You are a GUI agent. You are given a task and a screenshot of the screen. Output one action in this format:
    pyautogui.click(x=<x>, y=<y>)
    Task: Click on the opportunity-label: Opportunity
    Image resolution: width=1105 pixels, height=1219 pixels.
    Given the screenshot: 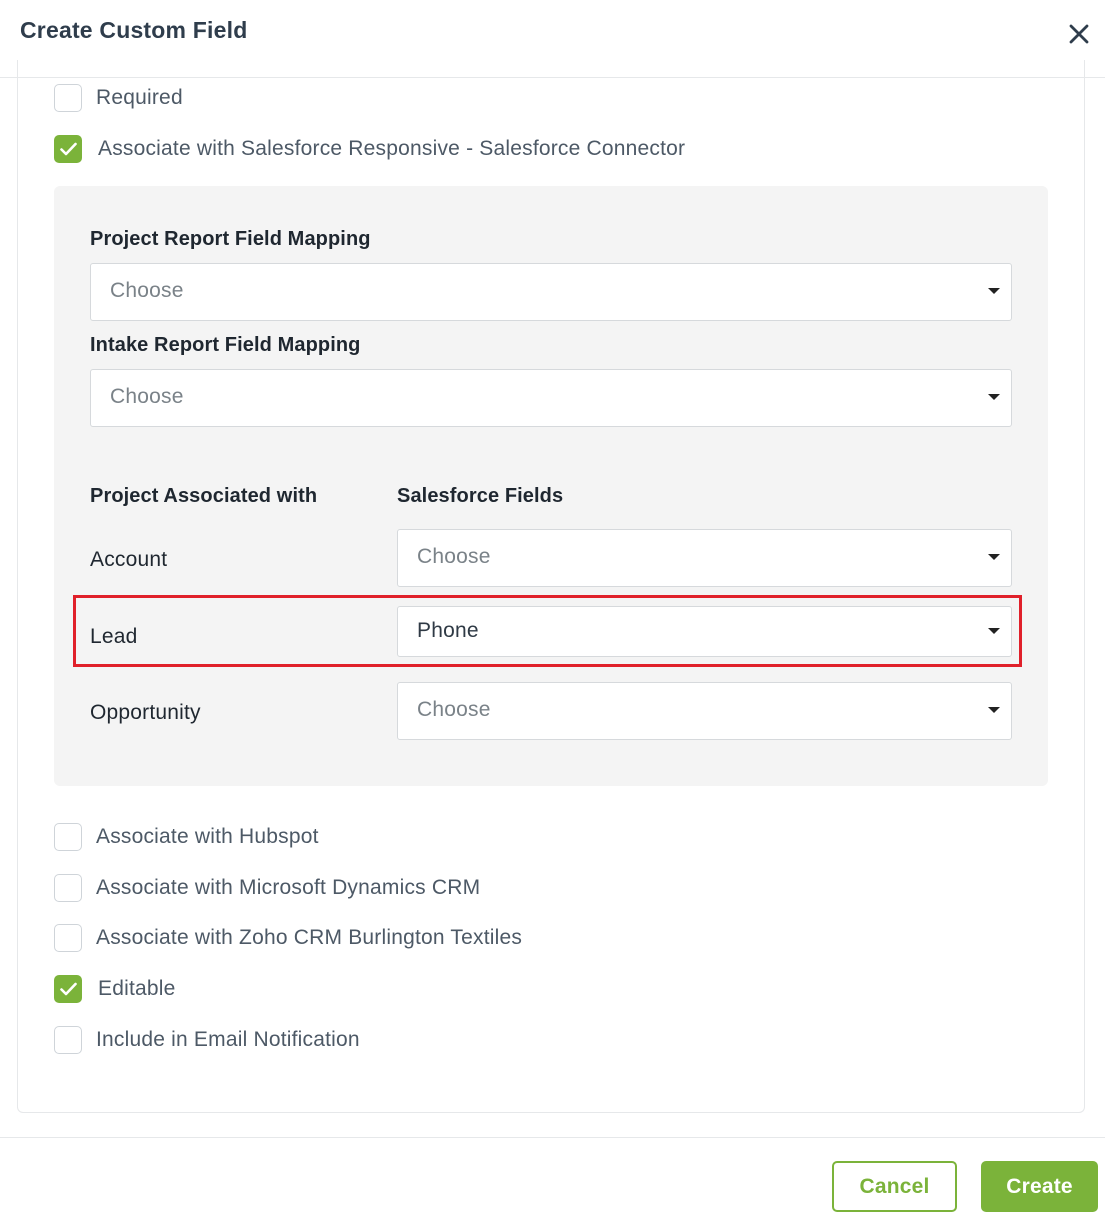 What is the action you would take?
    pyautogui.click(x=145, y=712)
    